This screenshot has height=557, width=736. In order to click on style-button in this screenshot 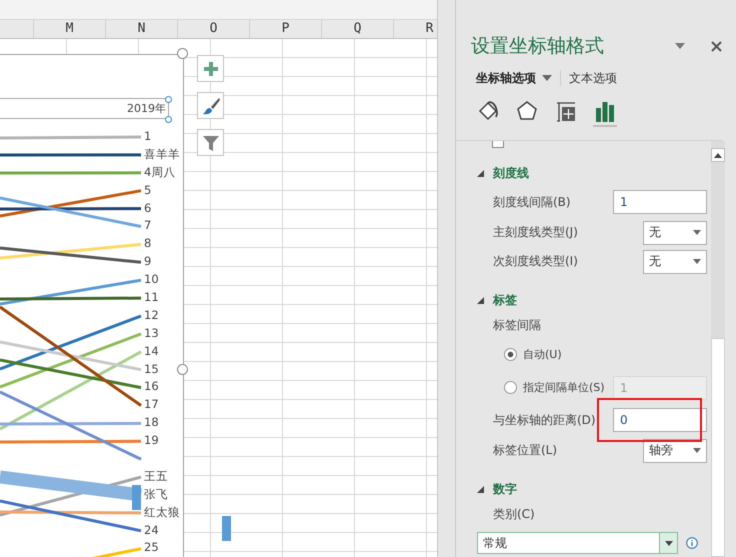, I will do `click(210, 105)`.